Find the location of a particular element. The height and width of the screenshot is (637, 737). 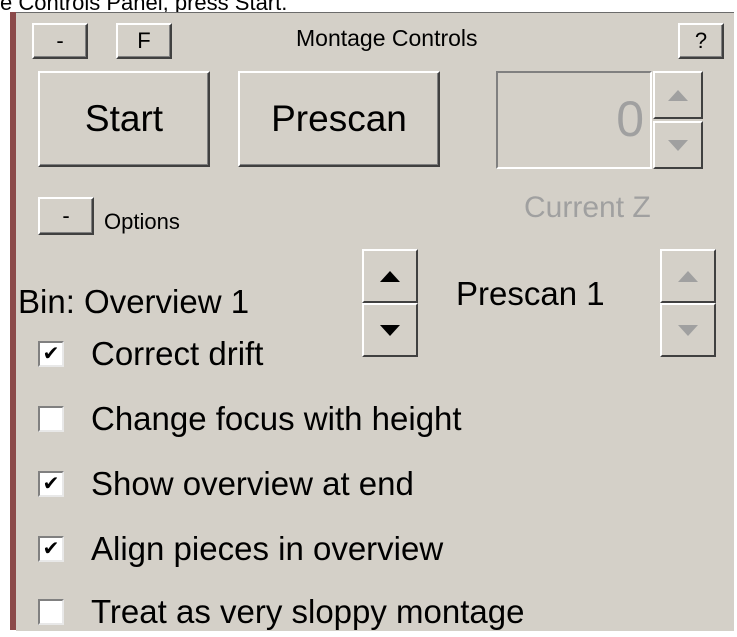

change-focus-label: Change focus with height is located at coordinates (276, 418).